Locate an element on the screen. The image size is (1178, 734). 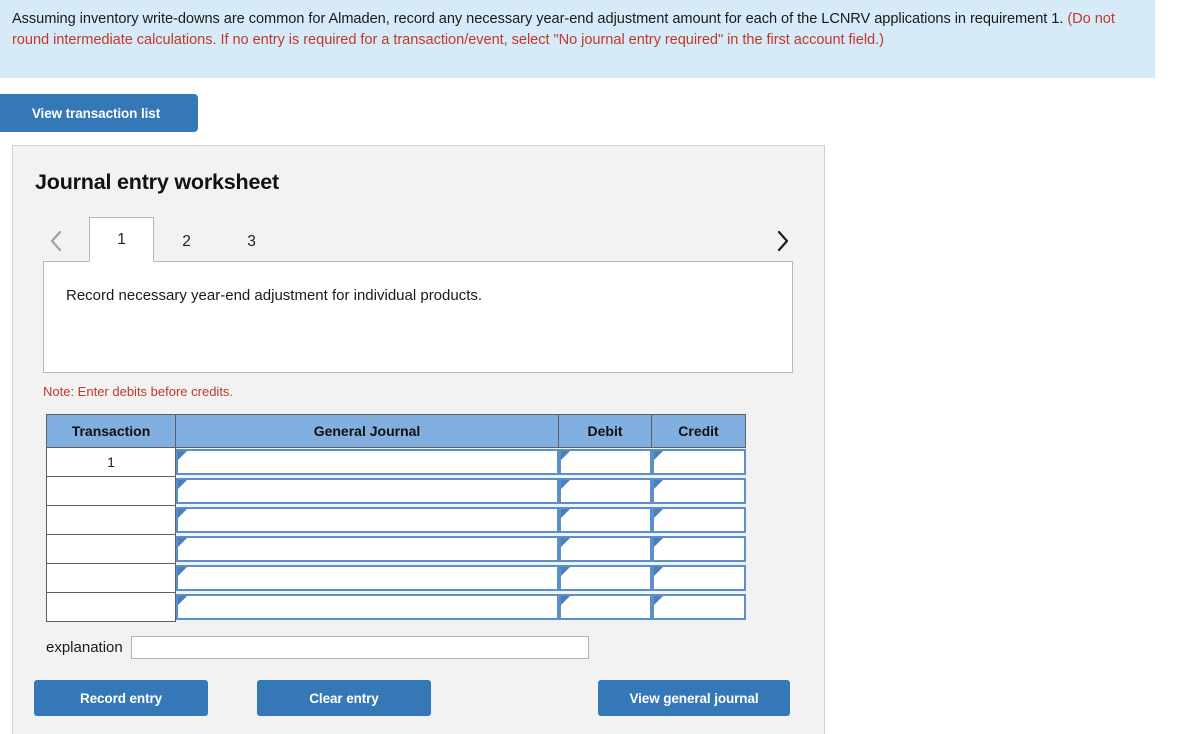
record-entry-button: Record entry is located at coordinates (121, 698).